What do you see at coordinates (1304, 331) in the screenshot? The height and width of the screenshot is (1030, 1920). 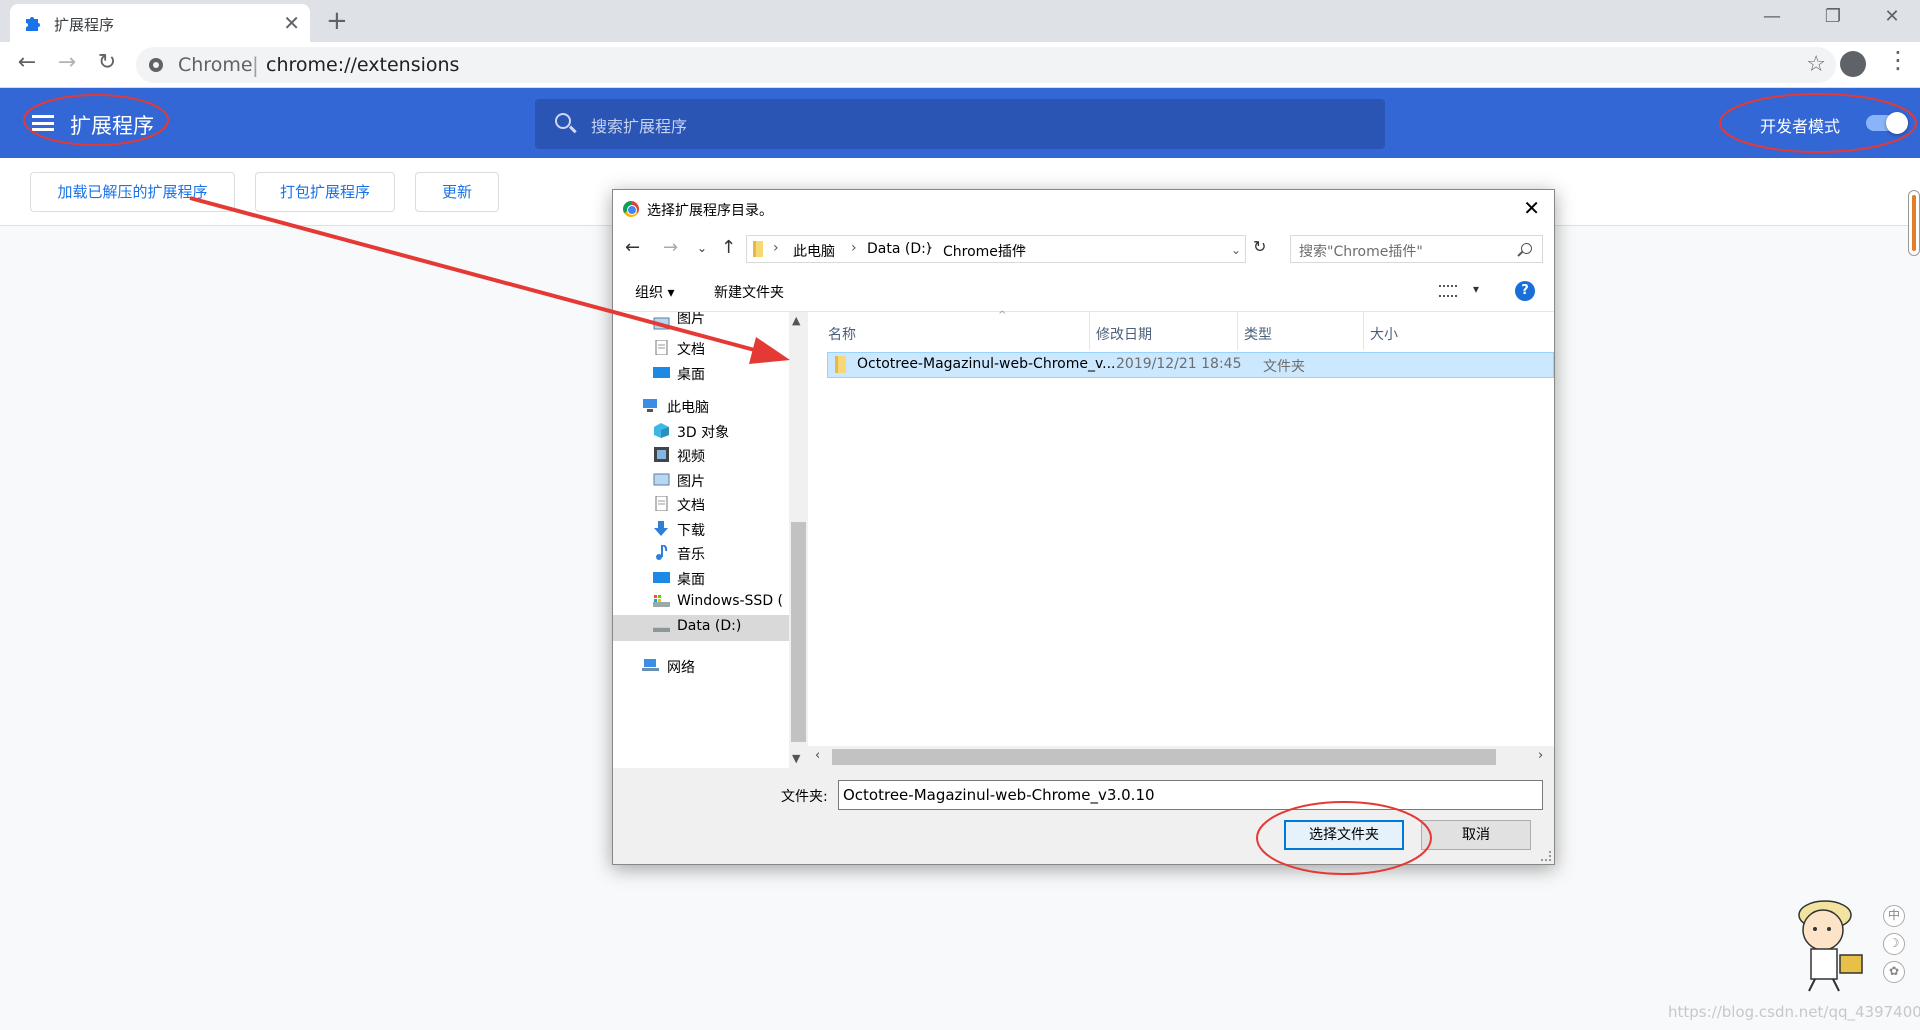 I see `column-header-type: 类型` at bounding box center [1304, 331].